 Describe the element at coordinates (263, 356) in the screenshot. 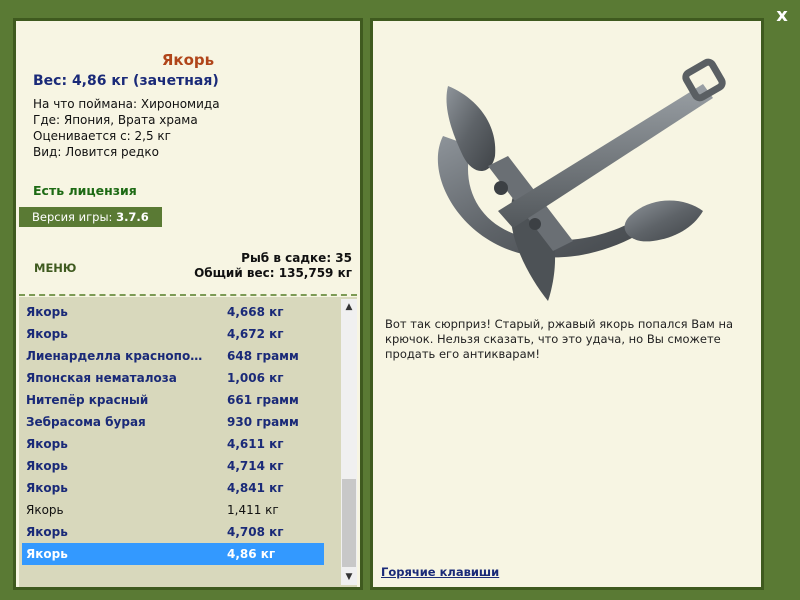

I see `list-item-weight: 648 грамм` at that location.